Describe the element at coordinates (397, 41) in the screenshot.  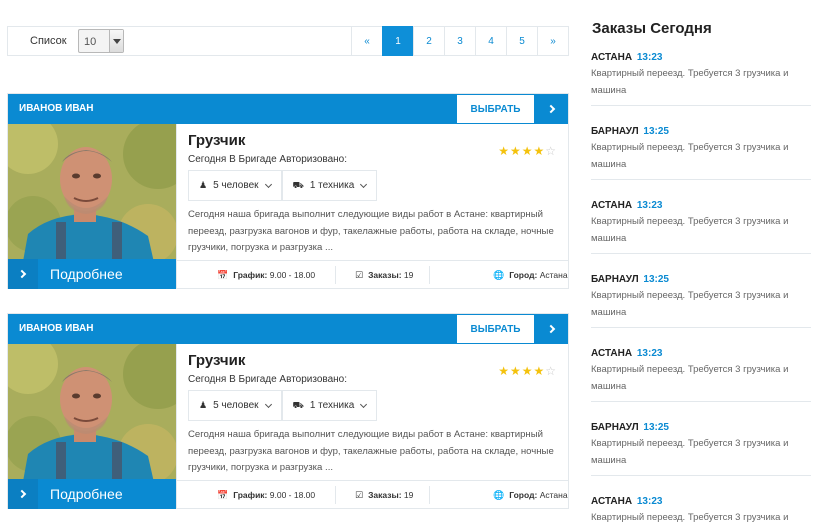
I see `pagination-page-1: 1` at that location.